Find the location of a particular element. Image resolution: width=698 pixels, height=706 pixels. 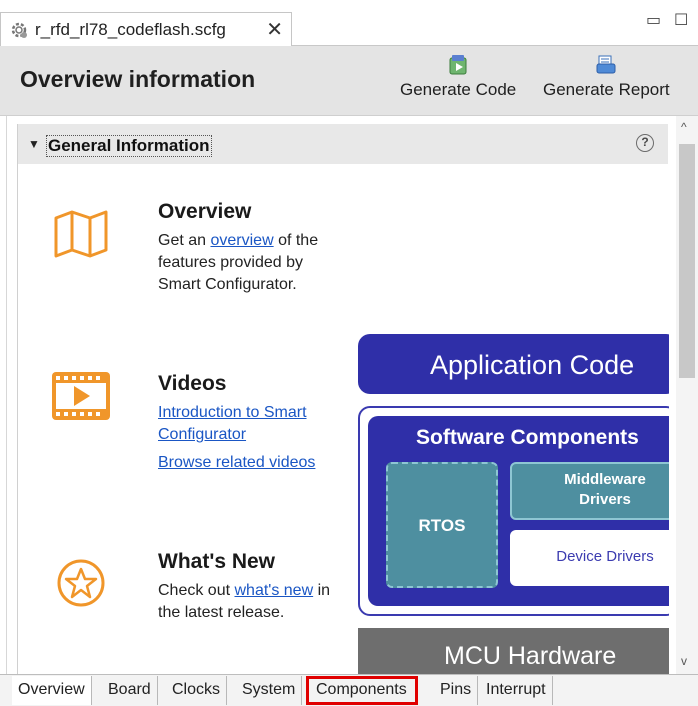

overview-link: overview is located at coordinates (241, 240).